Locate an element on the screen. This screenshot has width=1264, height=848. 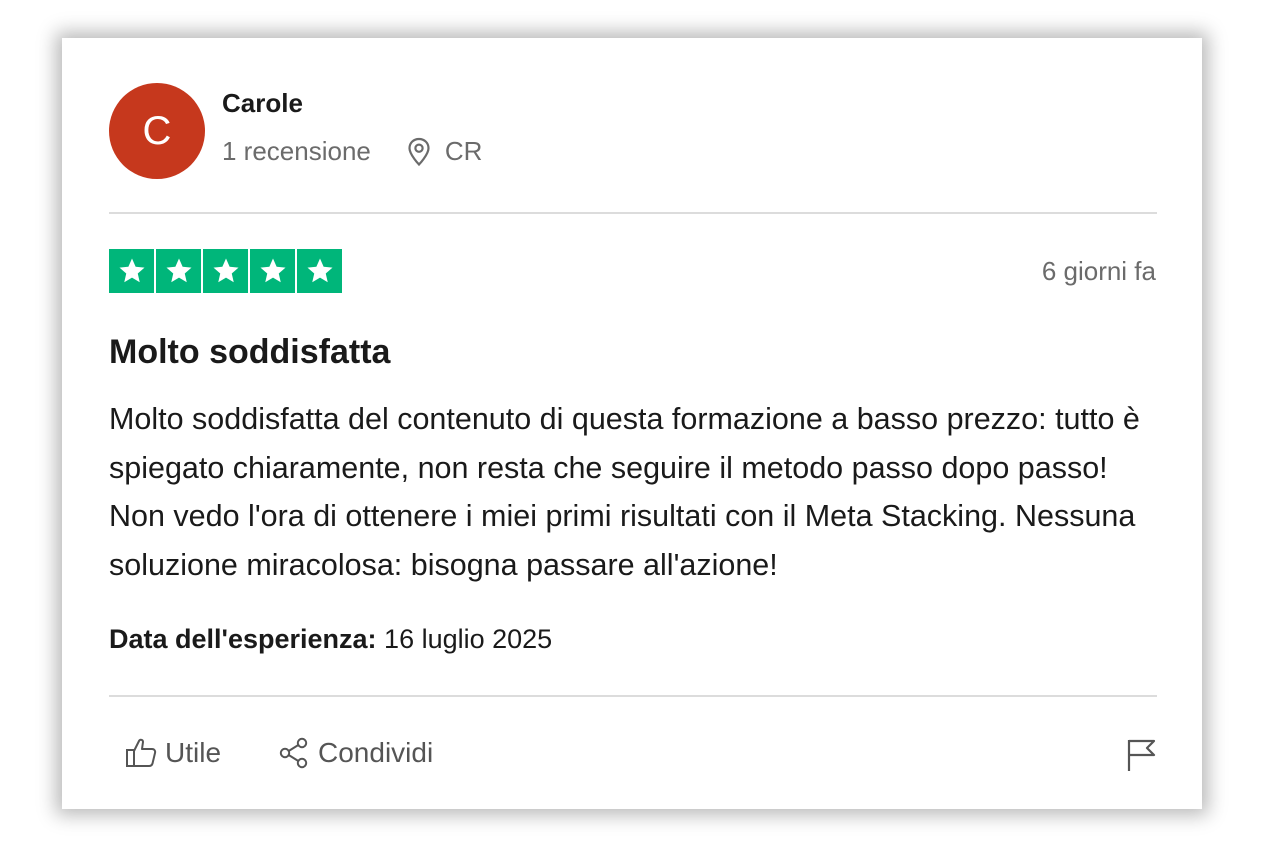
review-date: 6 giorni fa is located at coordinates (1098, 271).